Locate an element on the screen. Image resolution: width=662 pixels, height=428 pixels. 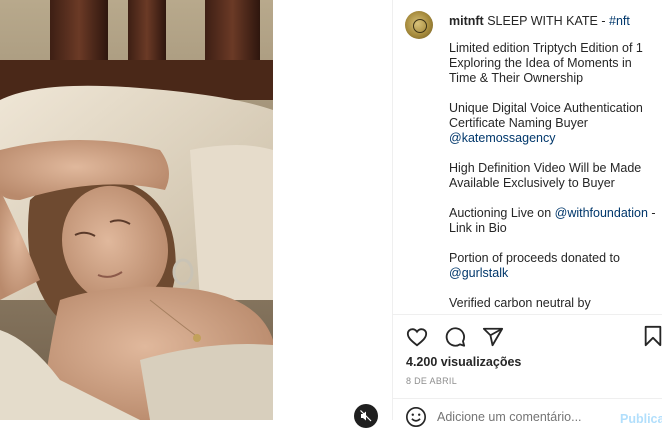
save-button is located at coordinates (652, 337).